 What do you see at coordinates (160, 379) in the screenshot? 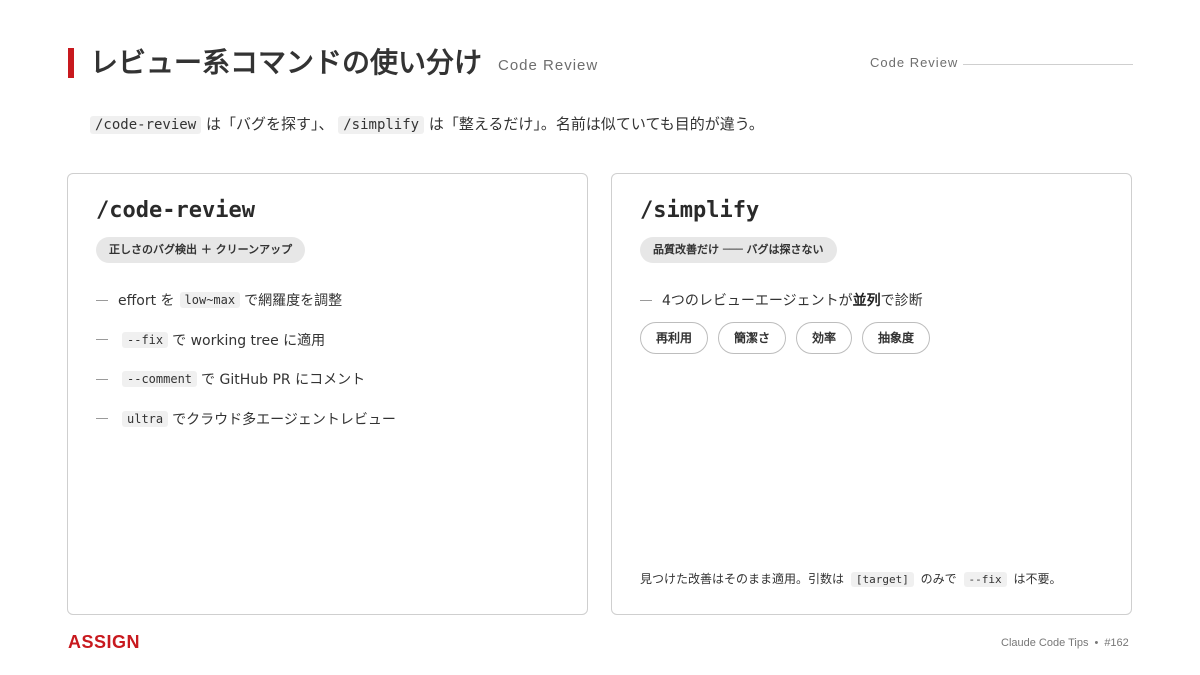
I see `option-code: --comment` at bounding box center [160, 379].